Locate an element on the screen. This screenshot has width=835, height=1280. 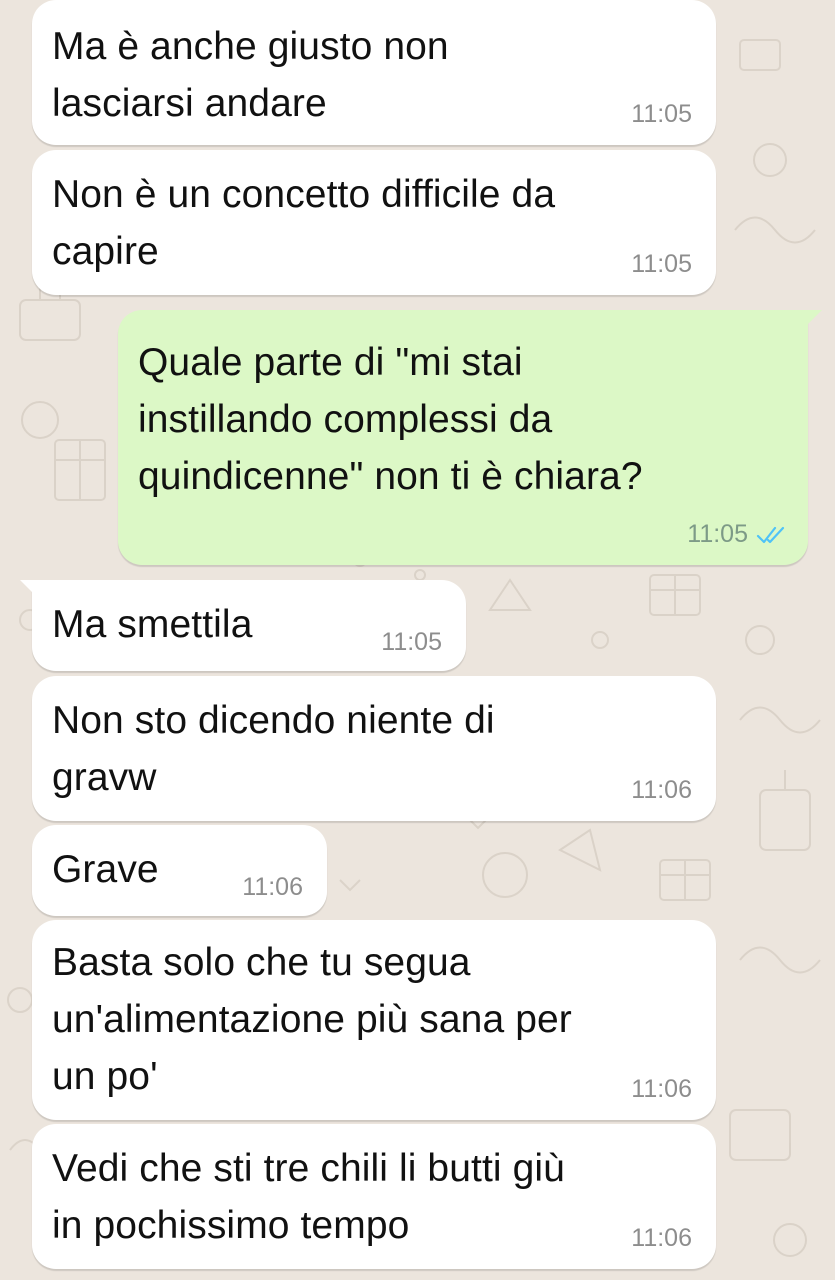
incoming-message: Ma smettila 11:05 is located at coordinates (243, 625).